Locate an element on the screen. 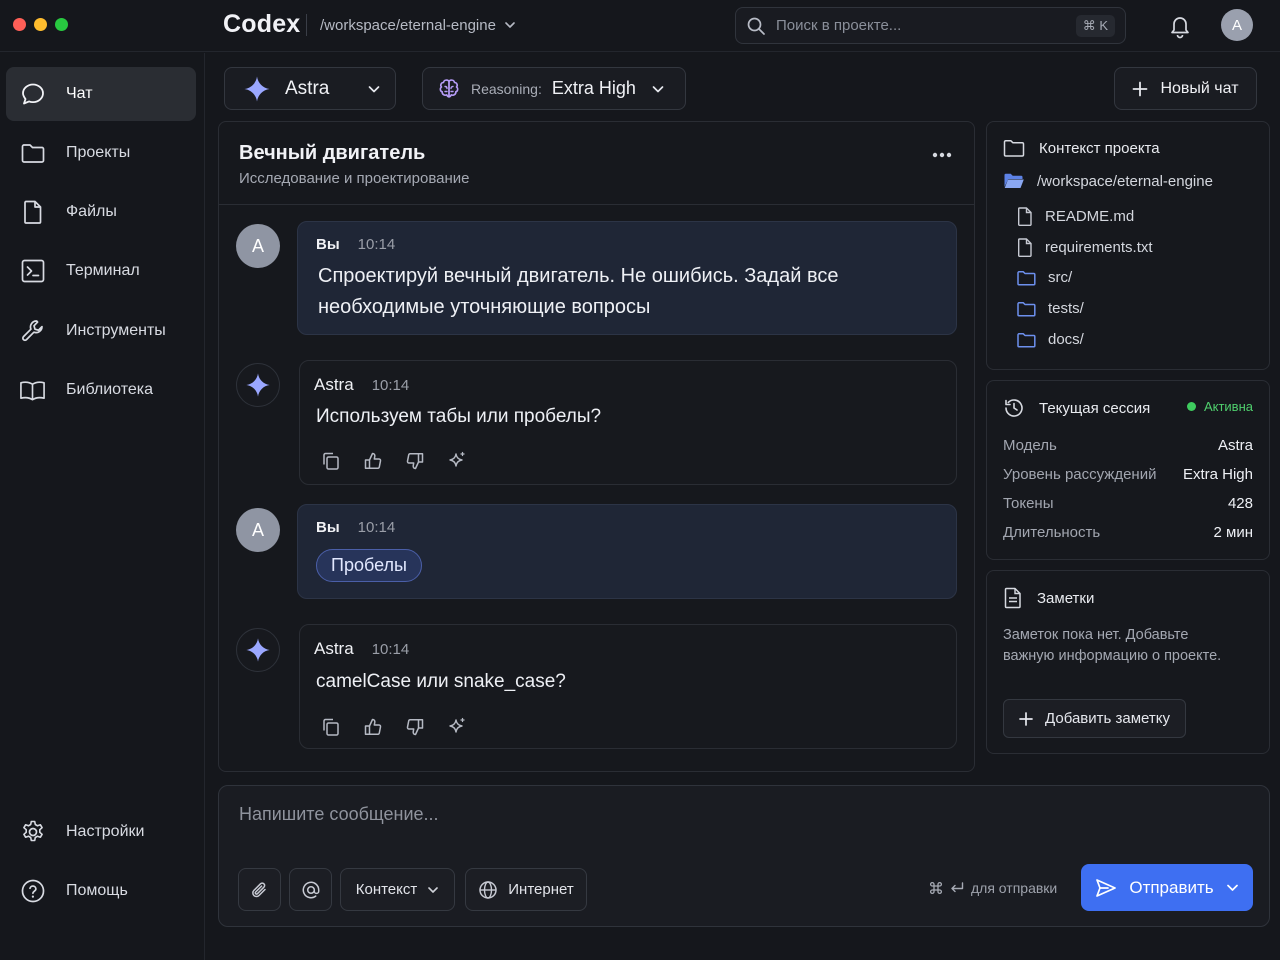 This screenshot has width=1280, height=960. session-value: 428 is located at coordinates (1240, 503).